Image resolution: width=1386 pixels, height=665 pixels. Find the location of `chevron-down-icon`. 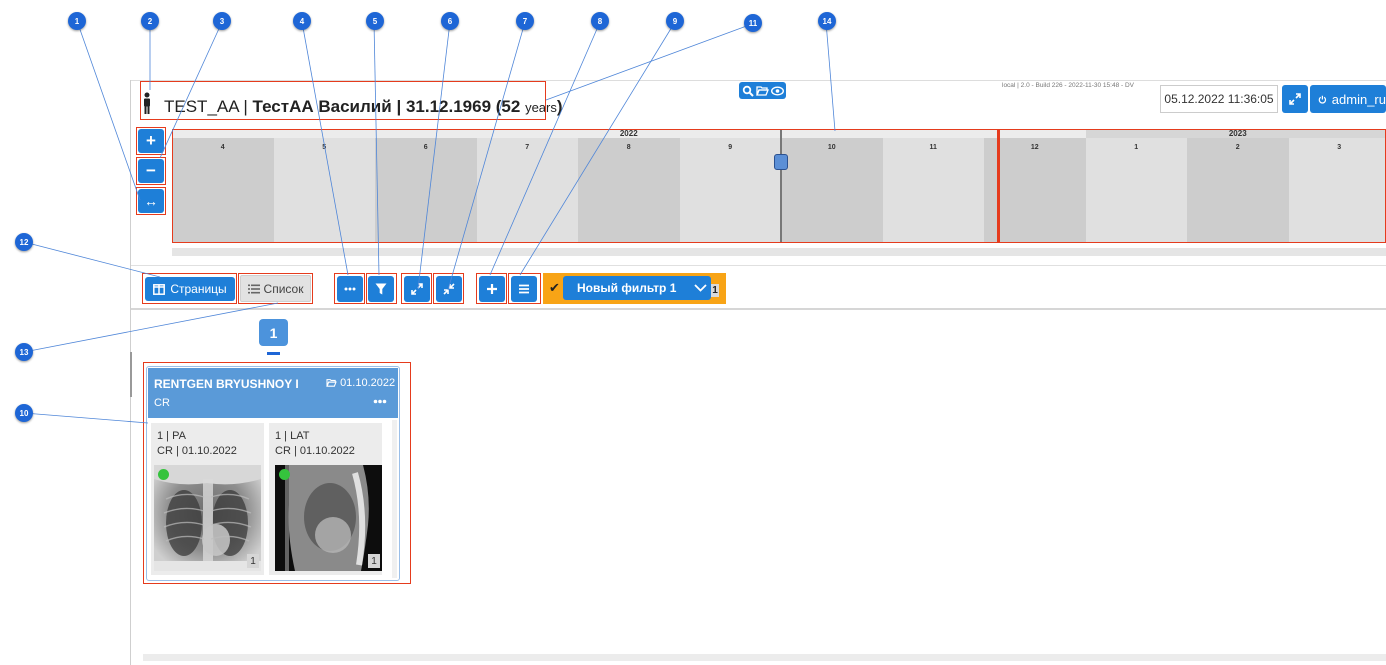

chevron-down-icon is located at coordinates (701, 288).